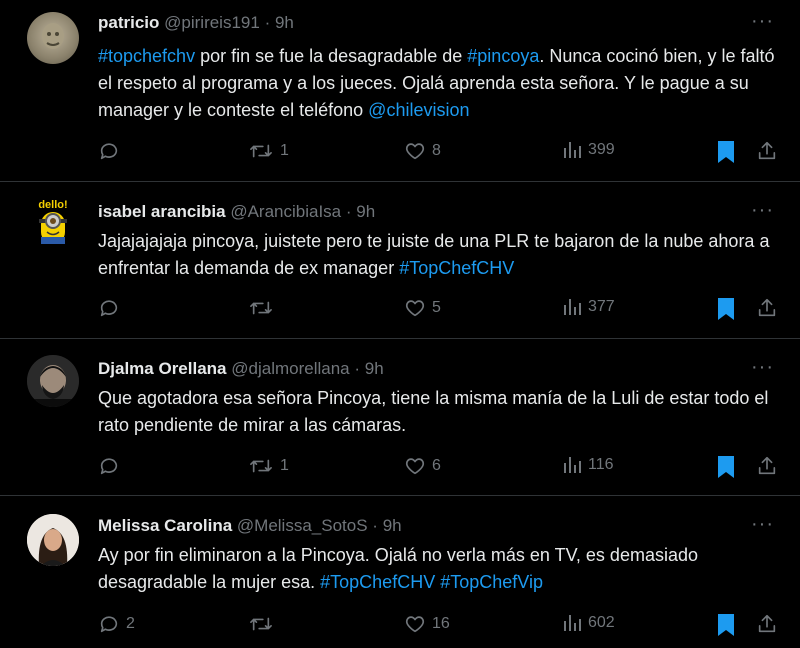 The height and width of the screenshot is (648, 800). I want to click on user-handle: @Melissa_SotoS, so click(302, 525).